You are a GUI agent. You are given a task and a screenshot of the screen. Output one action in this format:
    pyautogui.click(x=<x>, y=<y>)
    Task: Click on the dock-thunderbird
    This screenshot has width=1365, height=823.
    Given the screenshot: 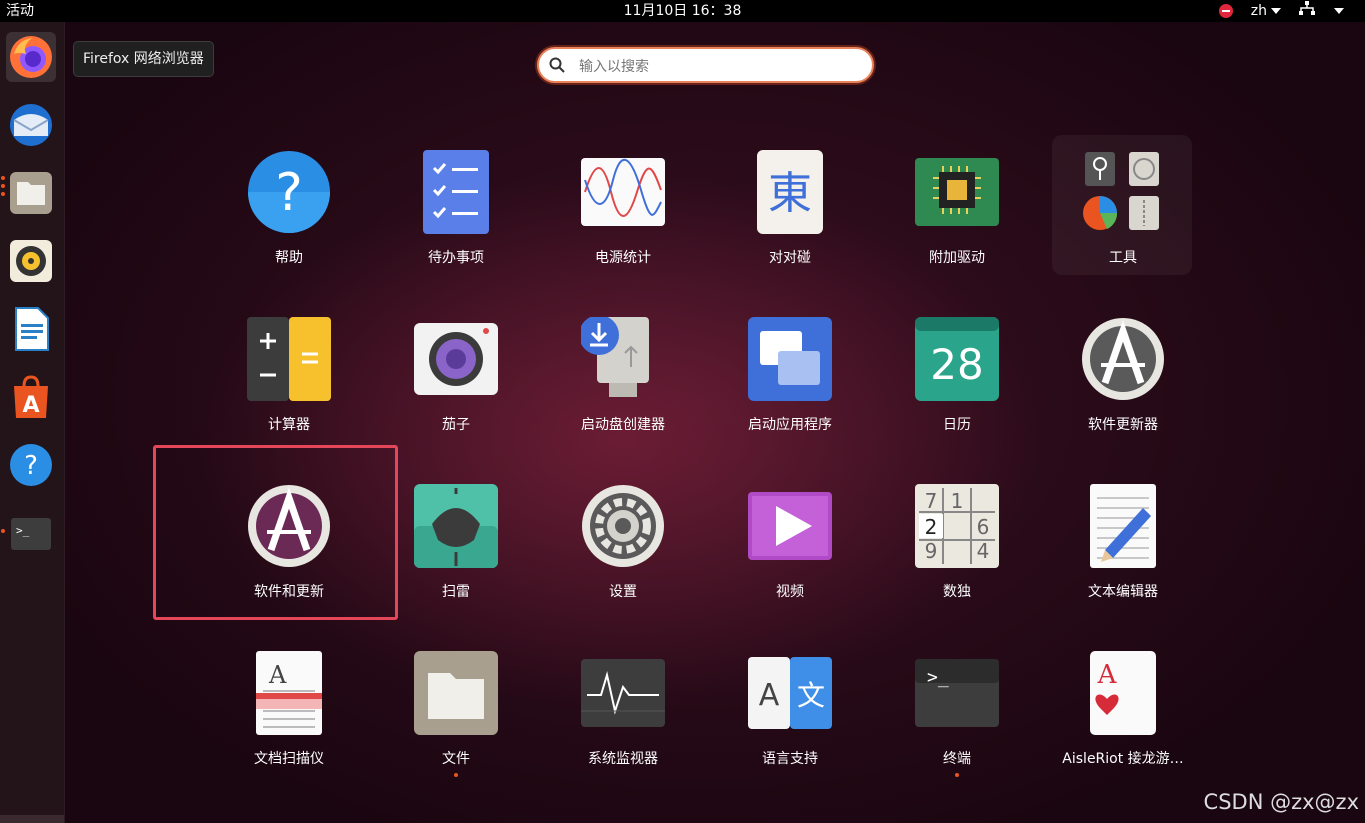 What is the action you would take?
    pyautogui.click(x=31, y=125)
    